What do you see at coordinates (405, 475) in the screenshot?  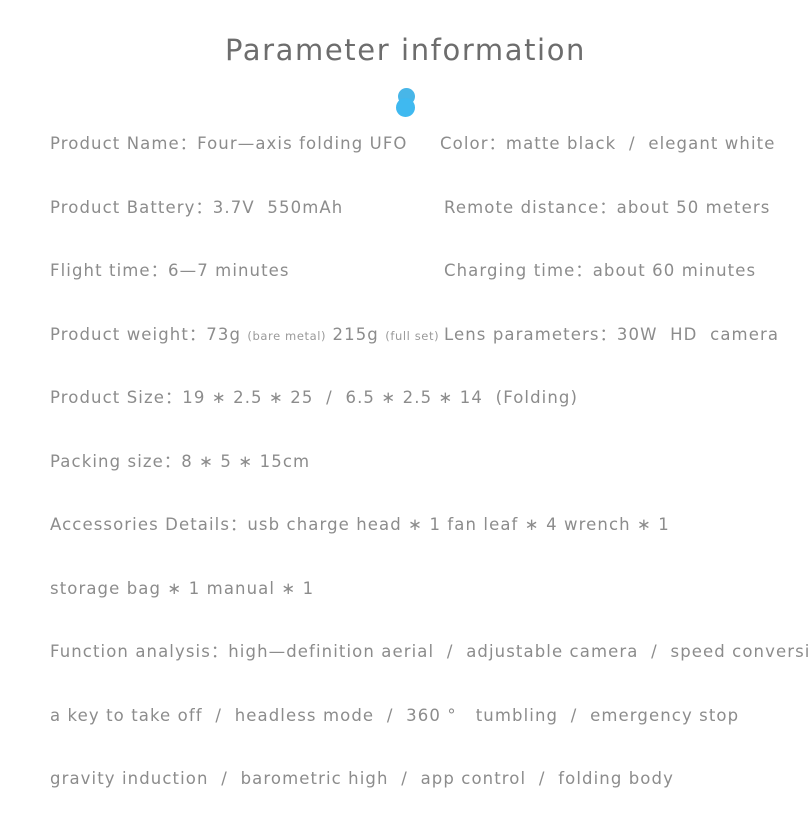 I see `spec-row: Packing size：8 ∗ 5 ∗ 15cm` at bounding box center [405, 475].